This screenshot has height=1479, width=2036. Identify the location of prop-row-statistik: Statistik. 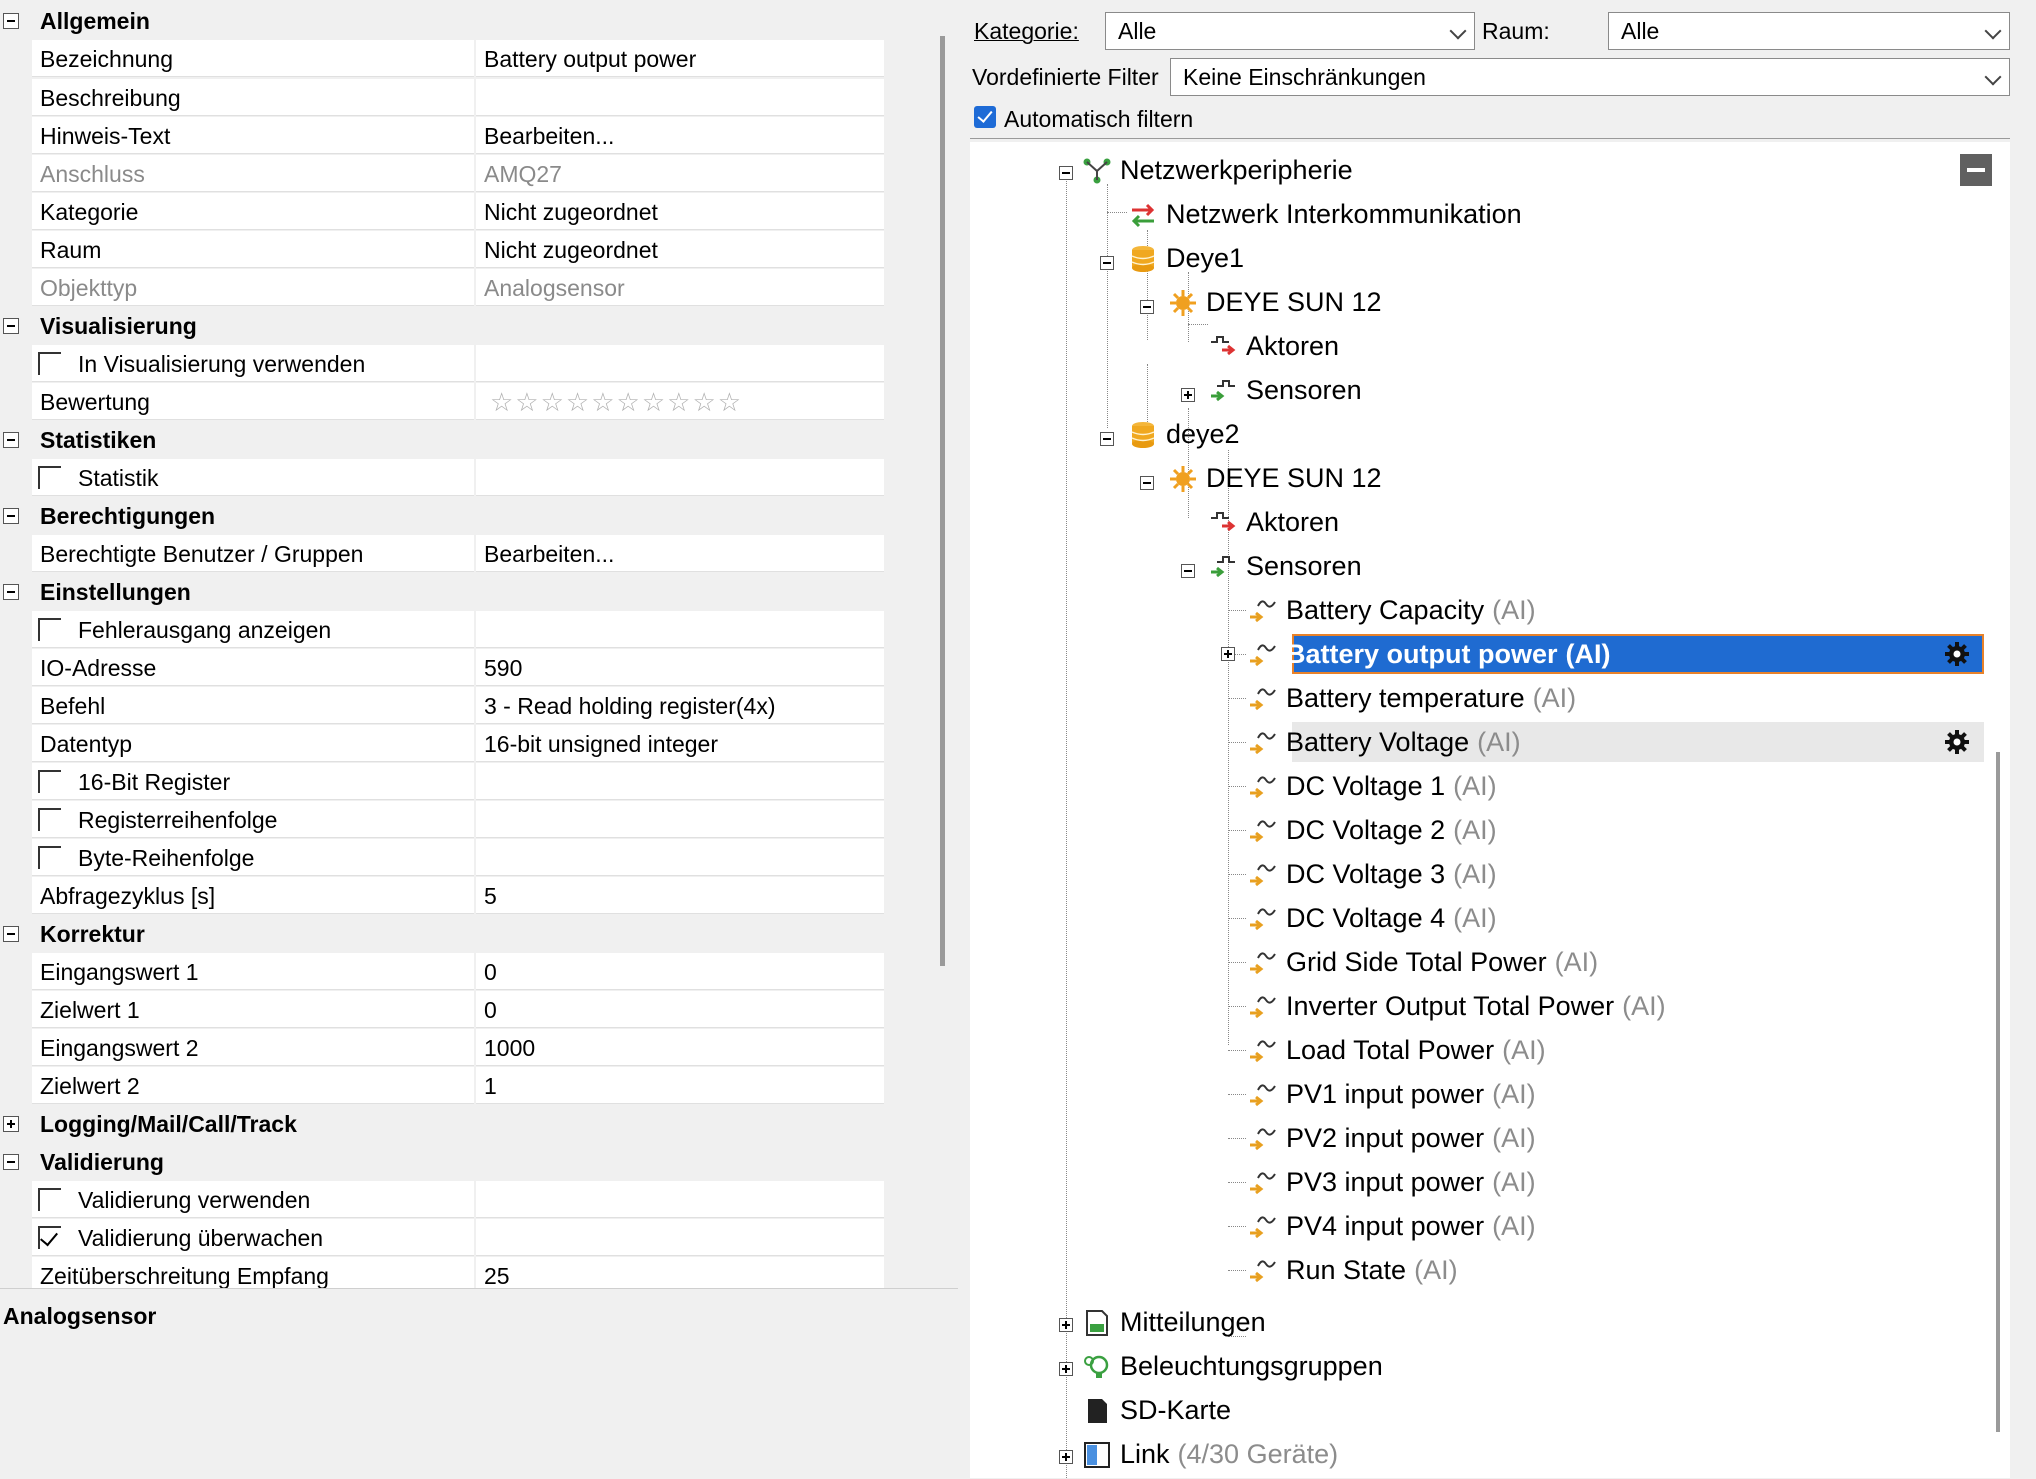
(442, 478).